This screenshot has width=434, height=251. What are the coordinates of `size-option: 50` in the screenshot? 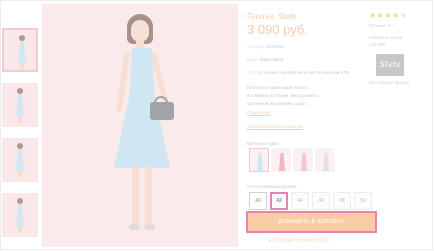 It's located at (363, 201).